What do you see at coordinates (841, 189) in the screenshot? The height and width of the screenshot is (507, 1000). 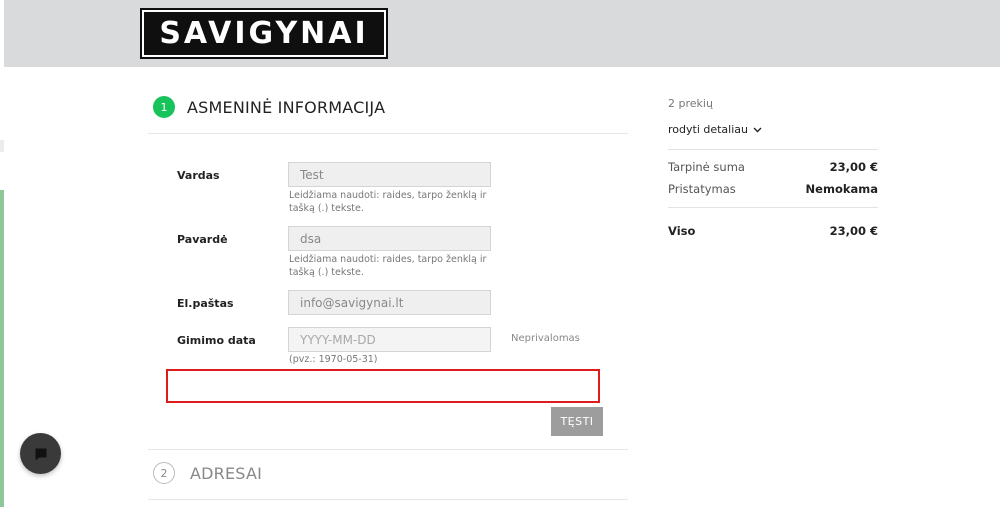 I see `shipping-value: Nemokama` at bounding box center [841, 189].